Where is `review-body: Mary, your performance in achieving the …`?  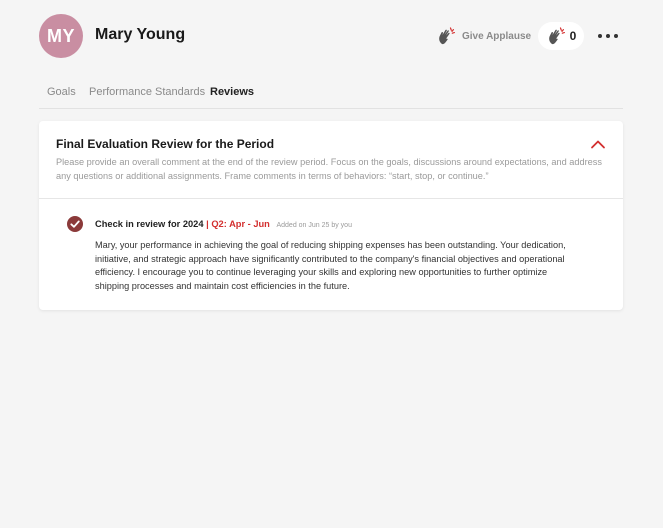
review-body: Mary, your performance in achieving the … is located at coordinates (330, 266).